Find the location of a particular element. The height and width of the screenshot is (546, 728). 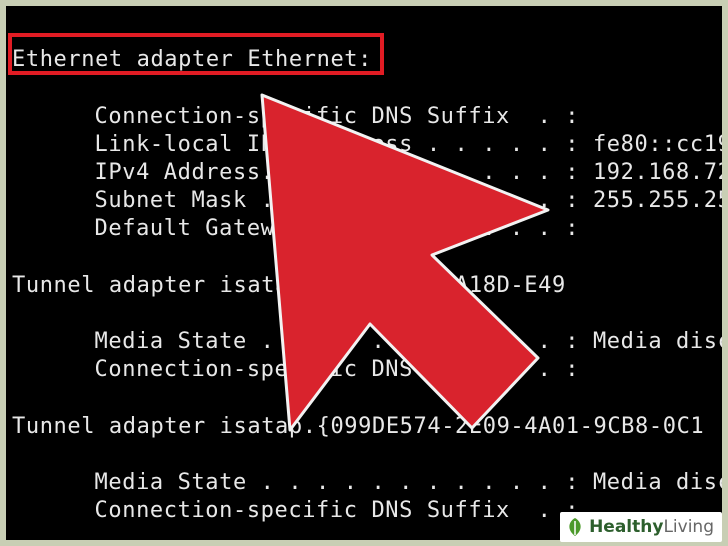

watermark: Healthy Living is located at coordinates (641, 527).